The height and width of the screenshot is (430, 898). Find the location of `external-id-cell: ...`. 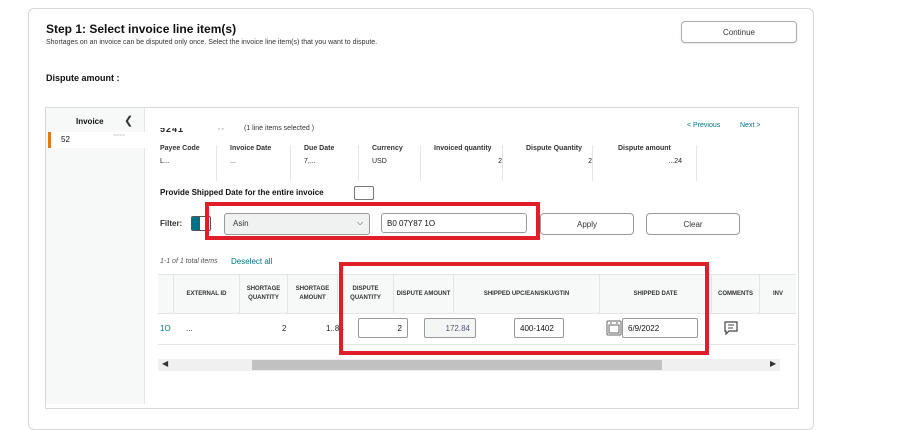

external-id-cell: ... is located at coordinates (189, 328).